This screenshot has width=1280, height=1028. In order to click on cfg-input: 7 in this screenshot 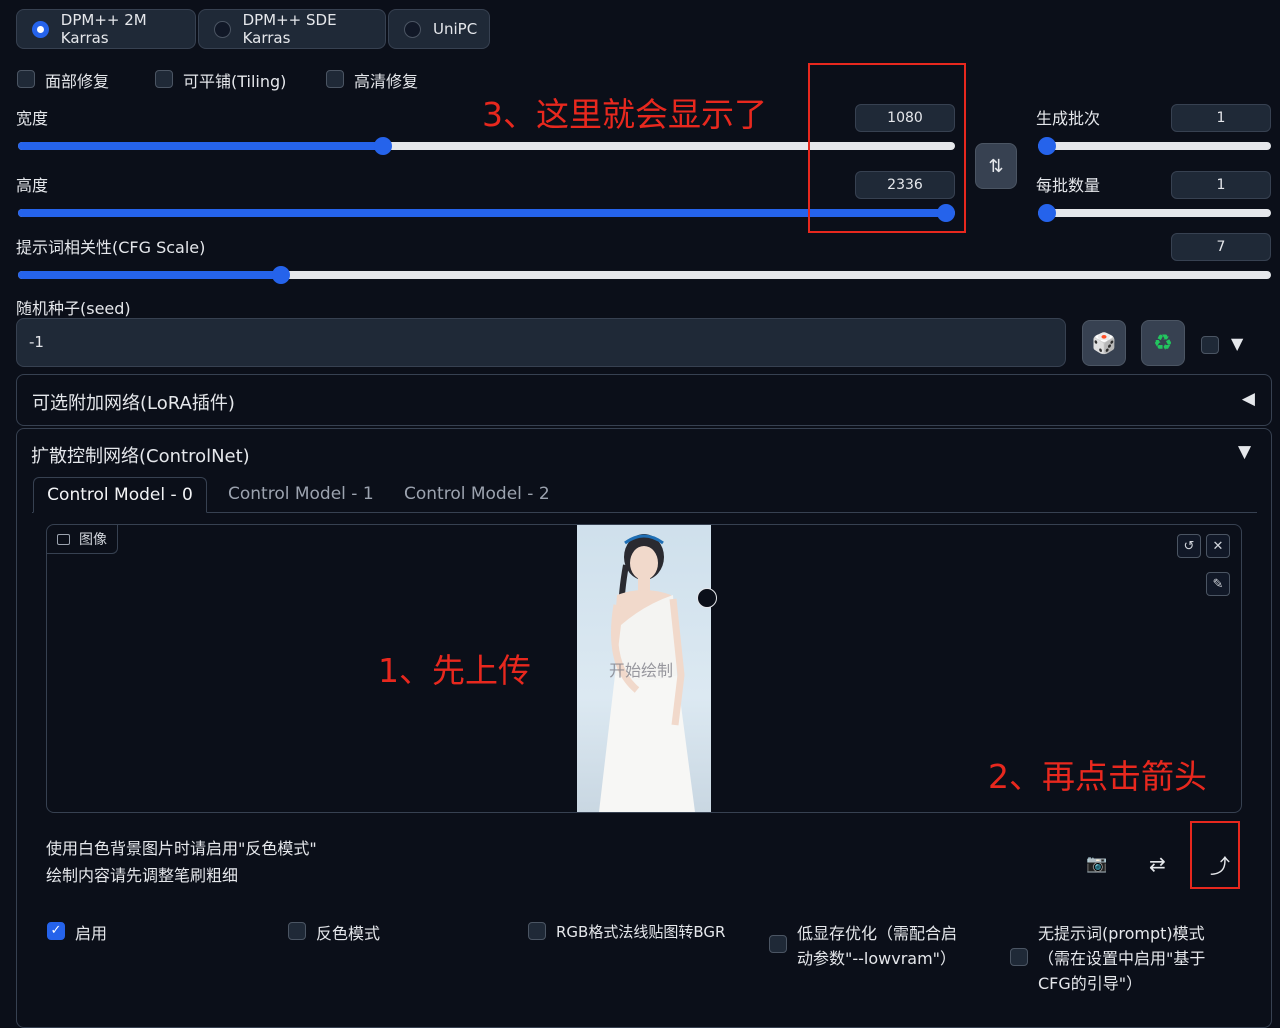, I will do `click(1221, 247)`.